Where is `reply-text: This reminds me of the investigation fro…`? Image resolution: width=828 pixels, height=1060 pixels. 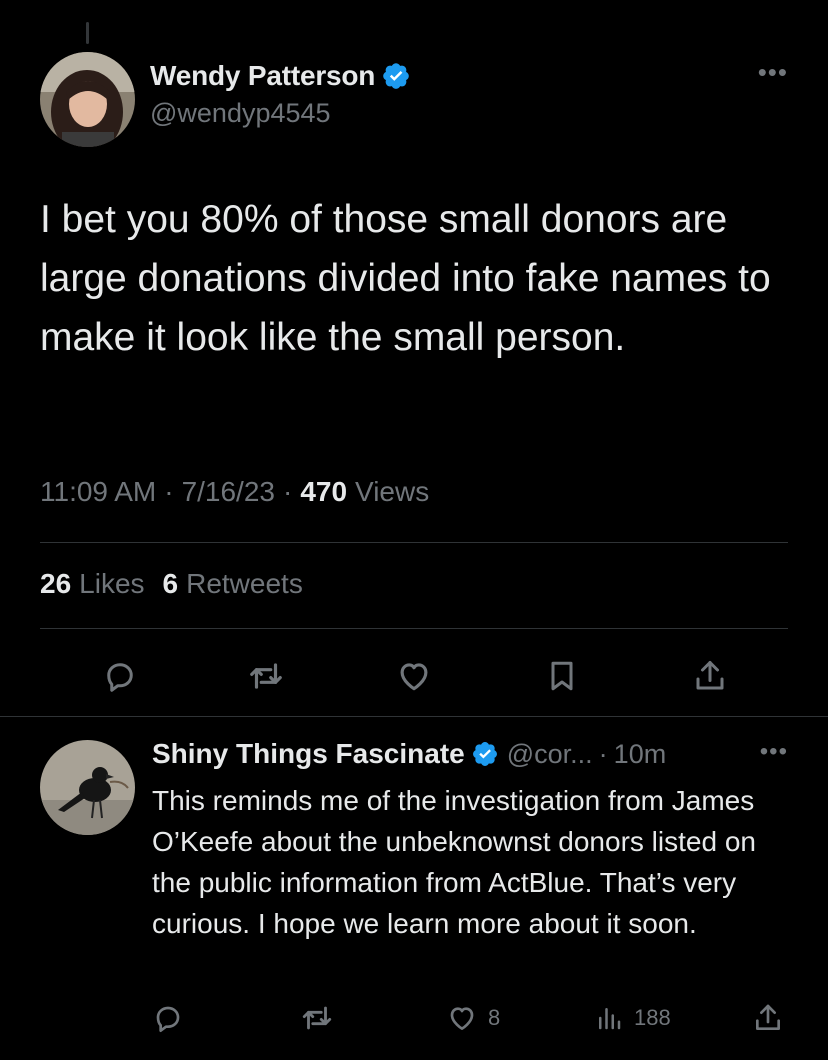
reply-text: This reminds me of the investigation fro… is located at coordinates (454, 862).